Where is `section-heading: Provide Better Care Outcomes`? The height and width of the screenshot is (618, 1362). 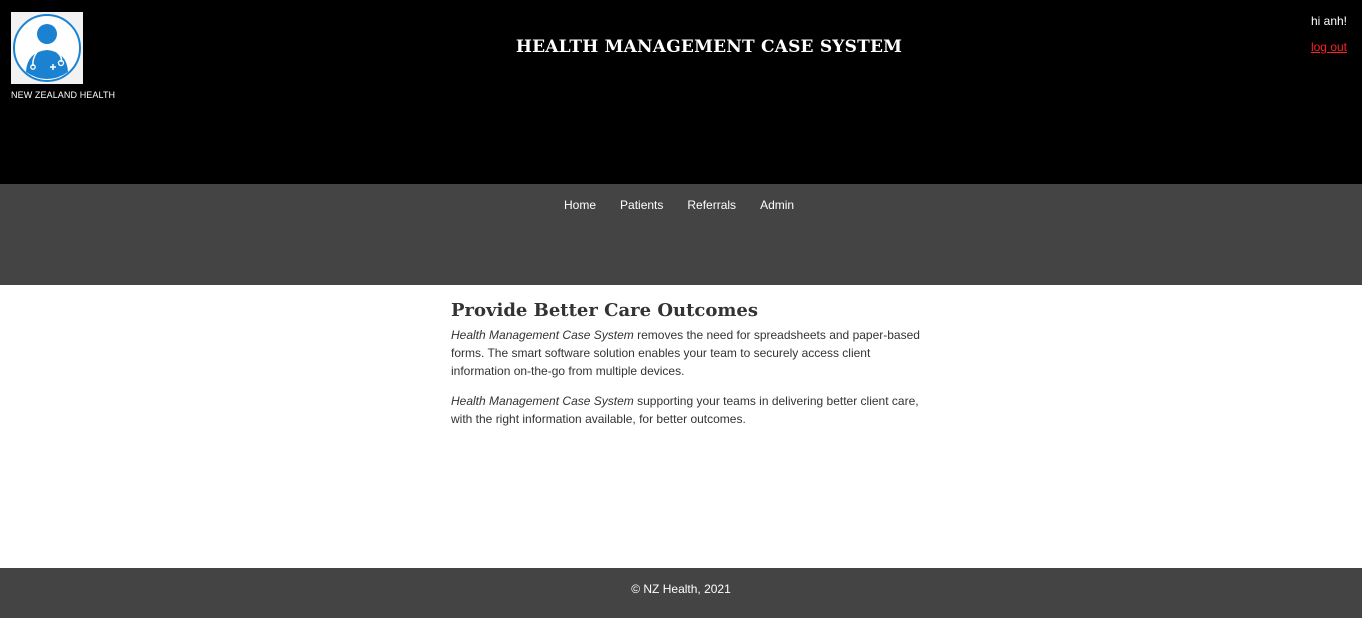
section-heading: Provide Better Care Outcomes is located at coordinates (604, 310).